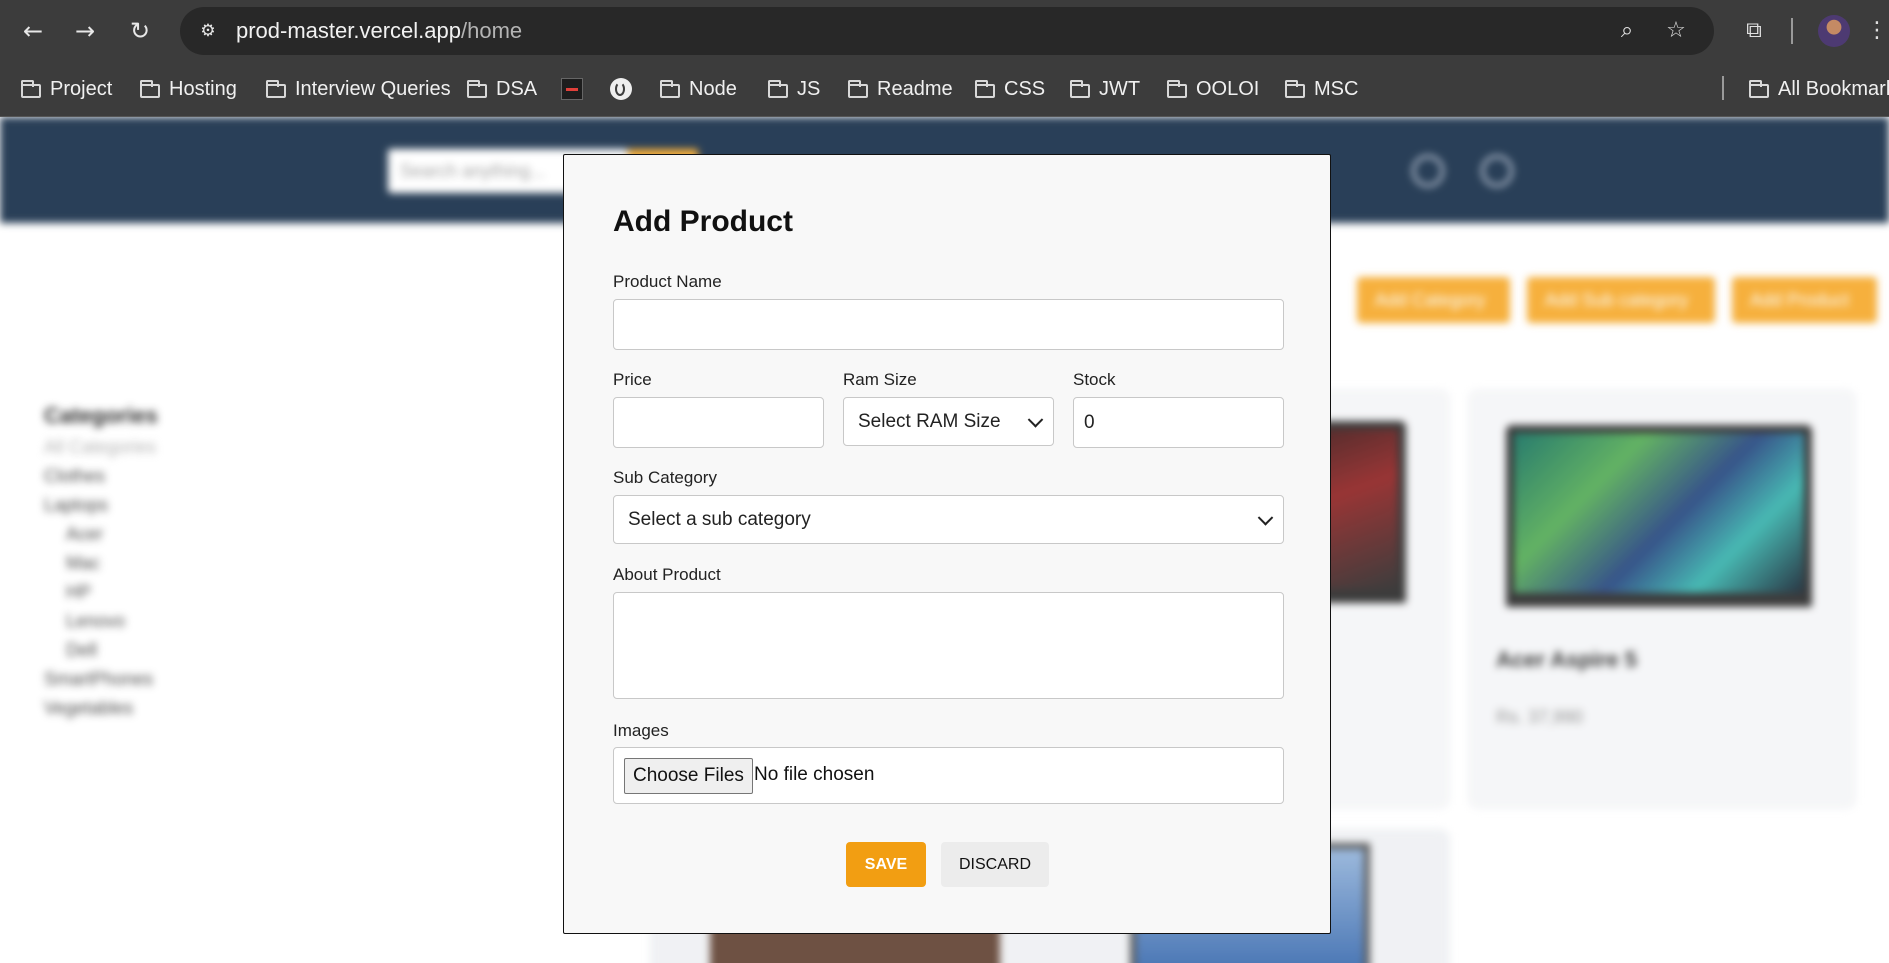 This screenshot has width=1889, height=963. What do you see at coordinates (880, 379) in the screenshot?
I see `ram-size-label: Ram Size` at bounding box center [880, 379].